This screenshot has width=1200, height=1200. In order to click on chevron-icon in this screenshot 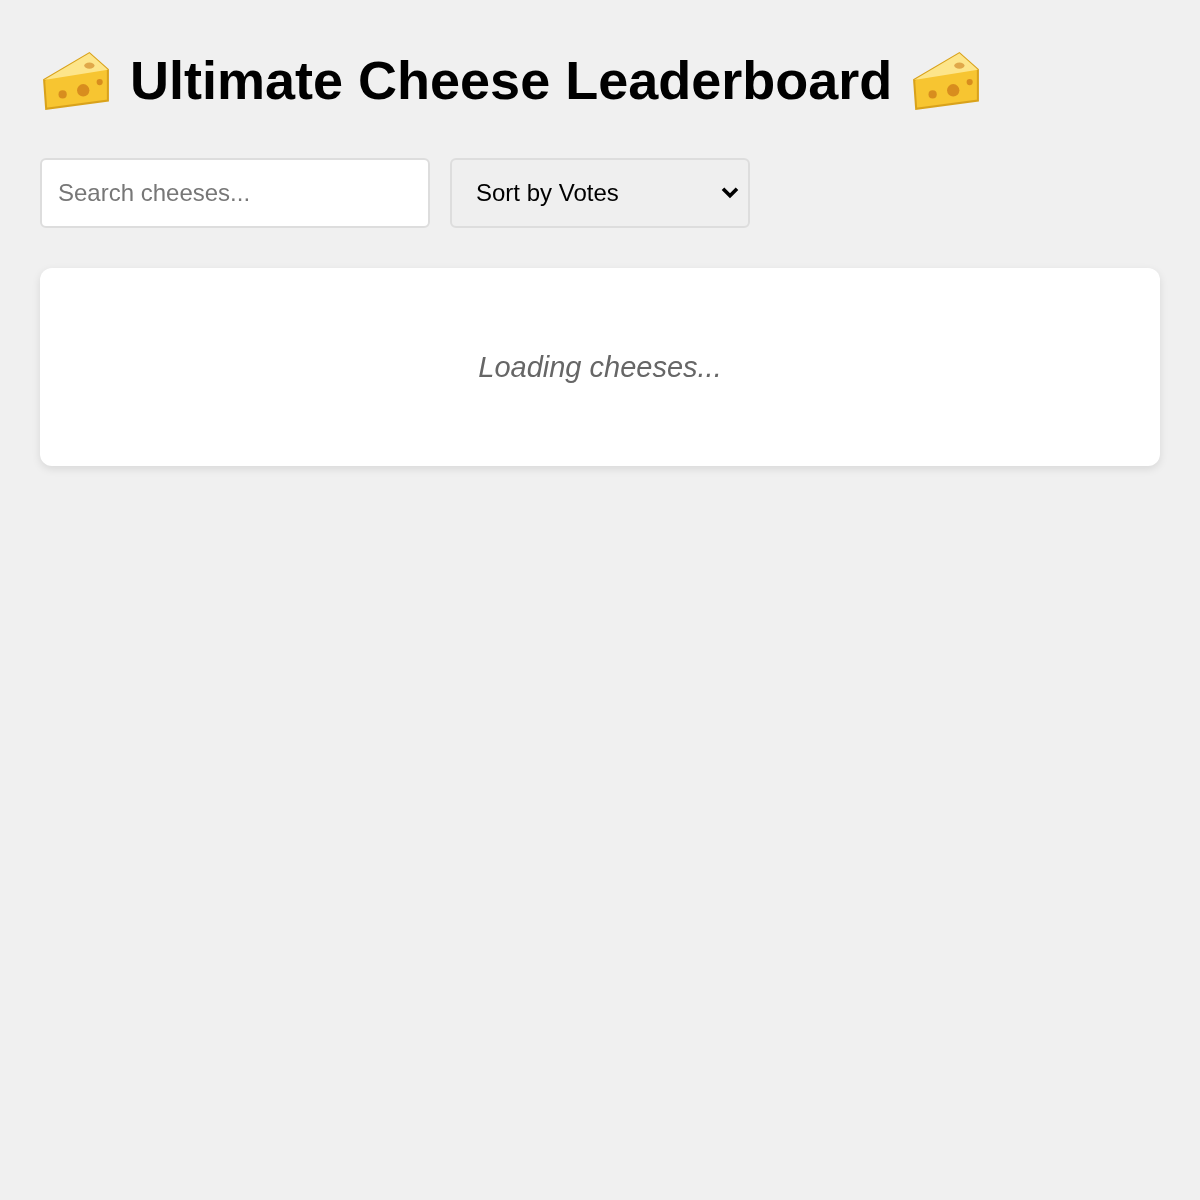, I will do `click(730, 193)`.